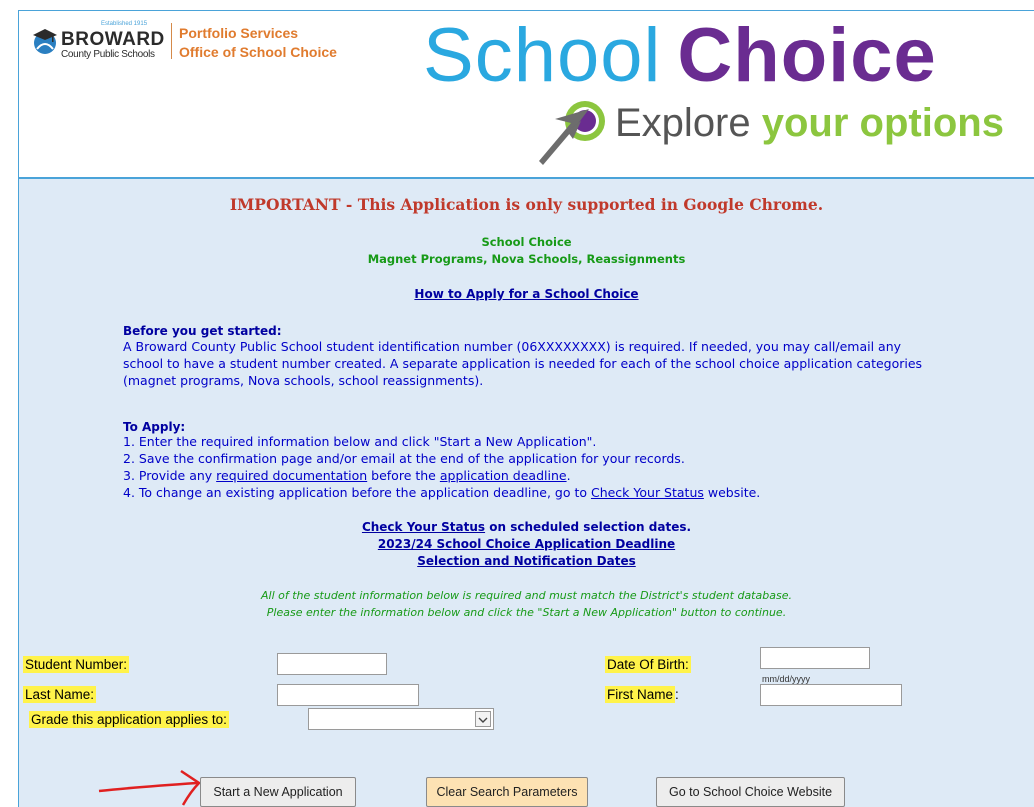 This screenshot has width=1034, height=807. I want to click on school-choice-wordmark: School Choice, so click(680, 56).